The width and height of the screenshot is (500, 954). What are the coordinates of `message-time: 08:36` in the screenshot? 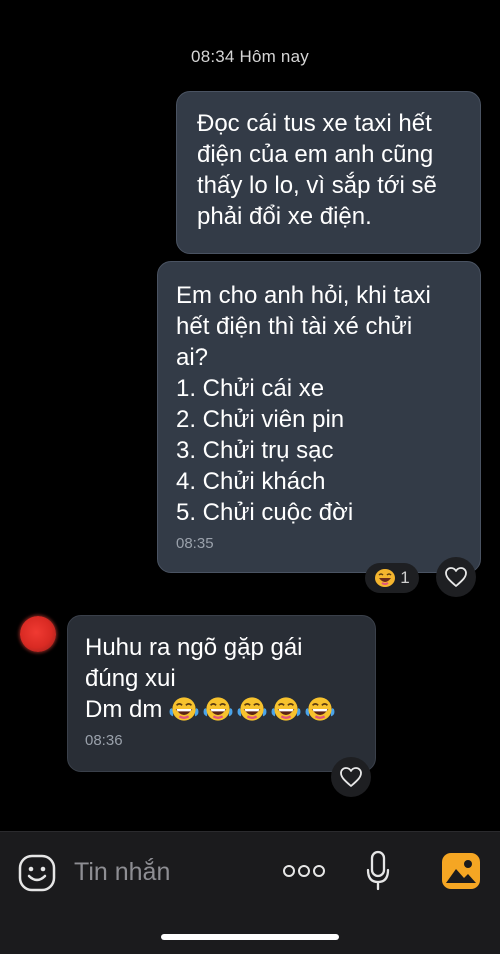 It's located at (104, 740).